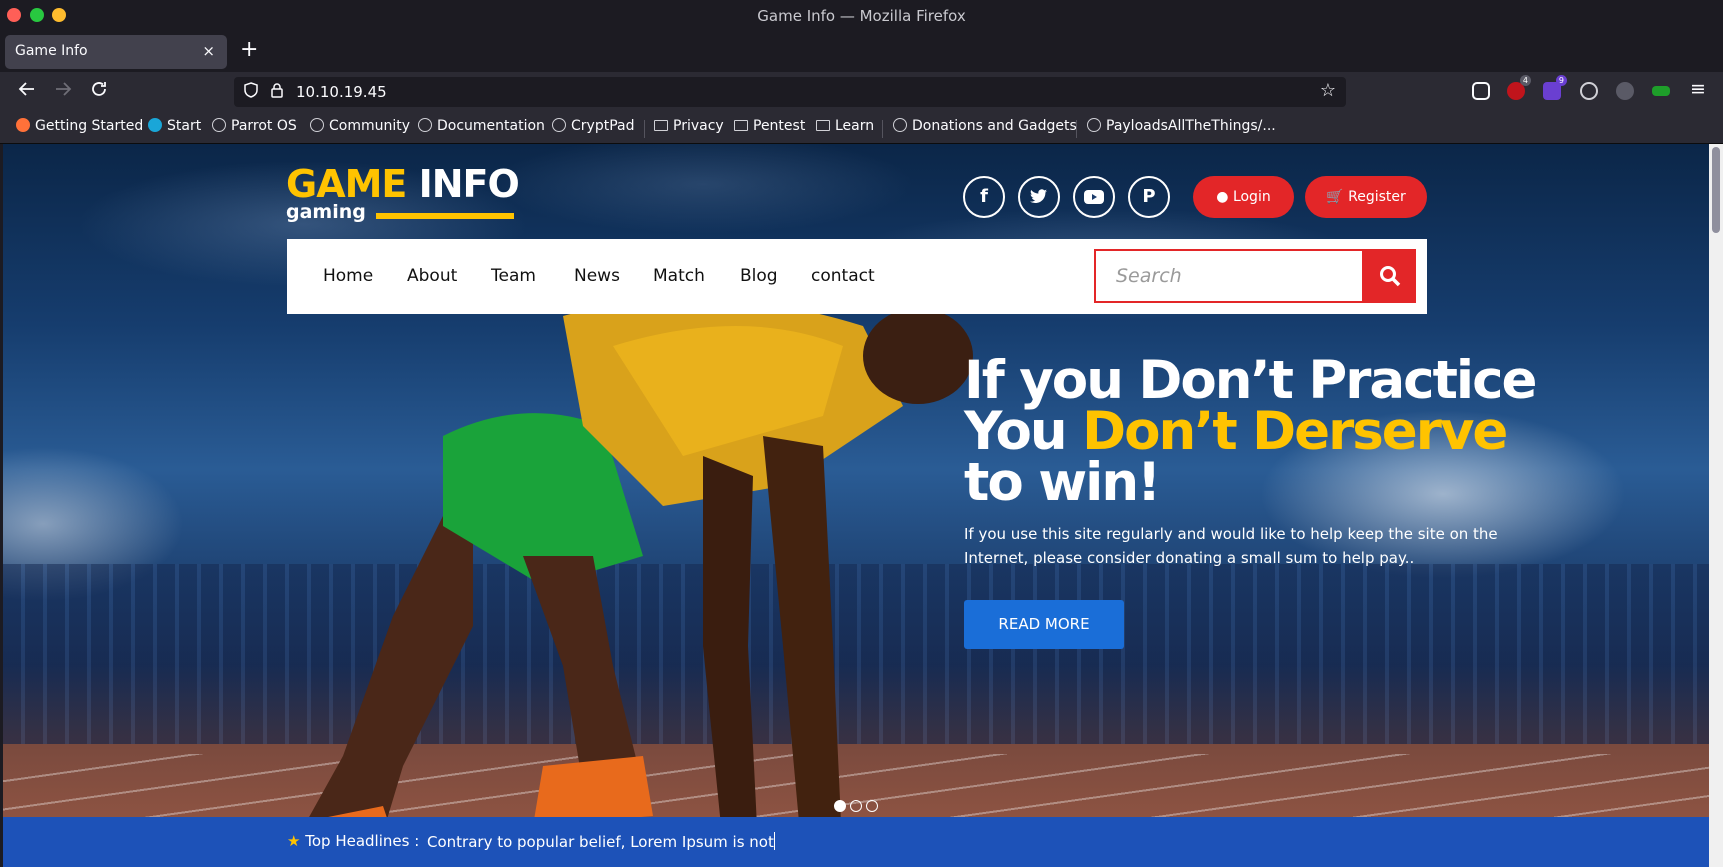 The image size is (1723, 867). Describe the element at coordinates (698, 126) in the screenshot. I see `bookmark-label: Privacy` at that location.